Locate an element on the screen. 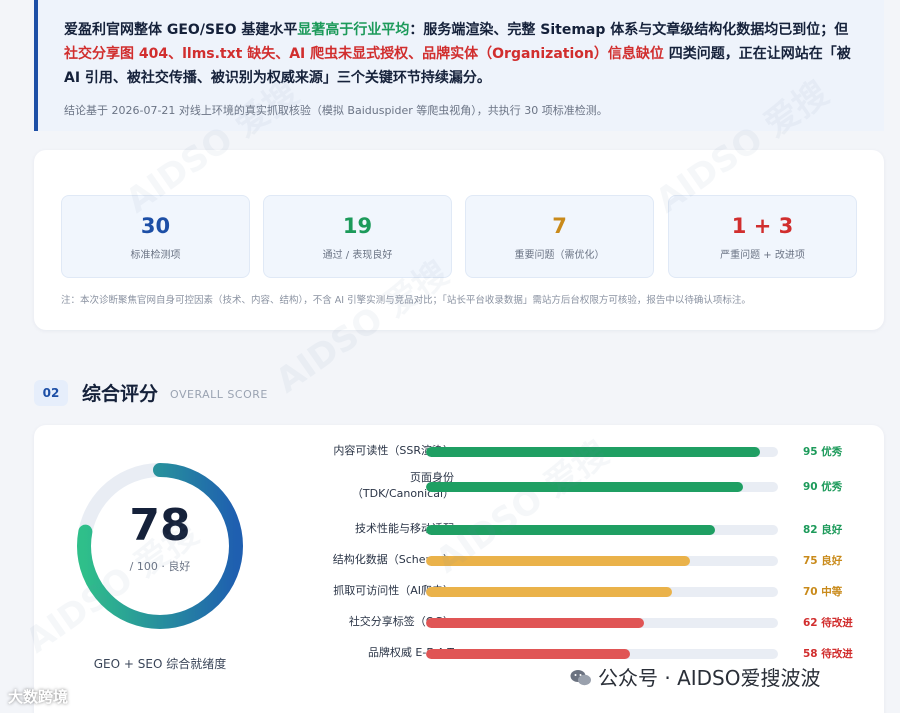 This screenshot has width=900, height=713. stat-important-issues: 7 重要问题（需优化） is located at coordinates (559, 236).